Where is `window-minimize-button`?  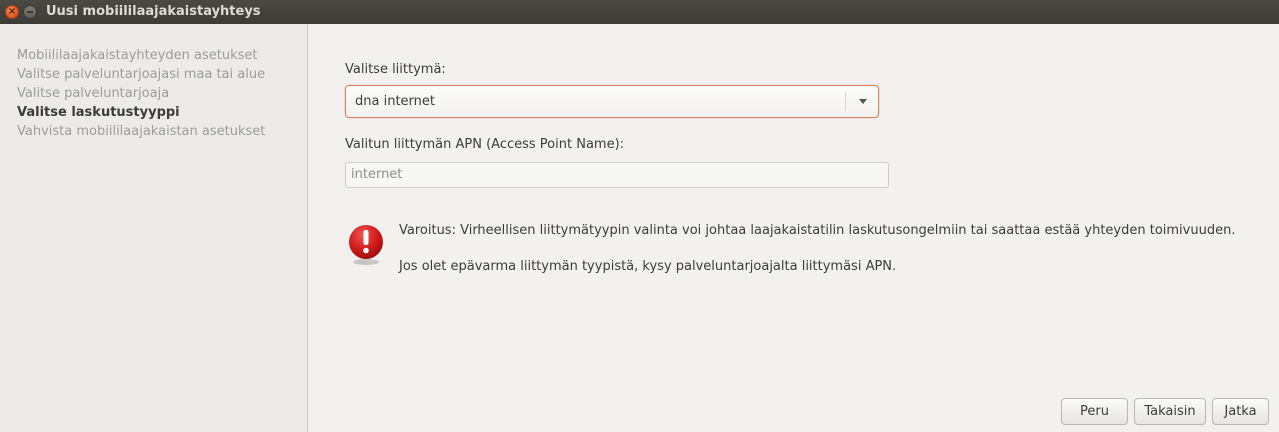
window-minimize-button is located at coordinates (30, 12).